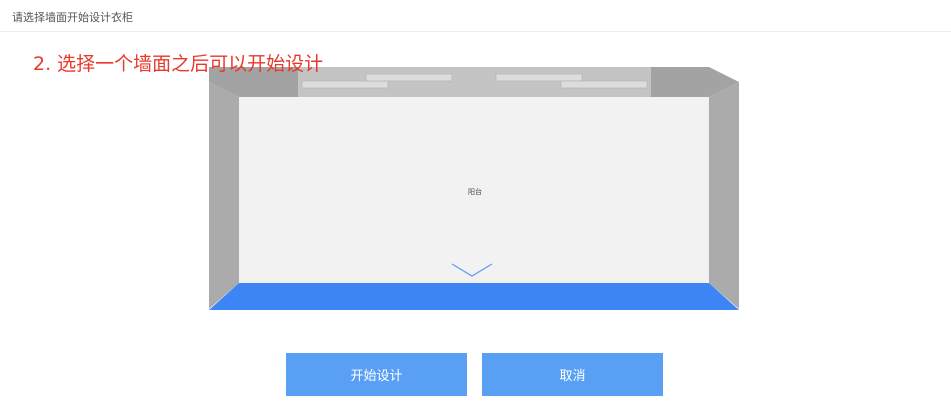 The height and width of the screenshot is (407, 951). What do you see at coordinates (474, 296) in the screenshot?
I see `wall-bottom-selected` at bounding box center [474, 296].